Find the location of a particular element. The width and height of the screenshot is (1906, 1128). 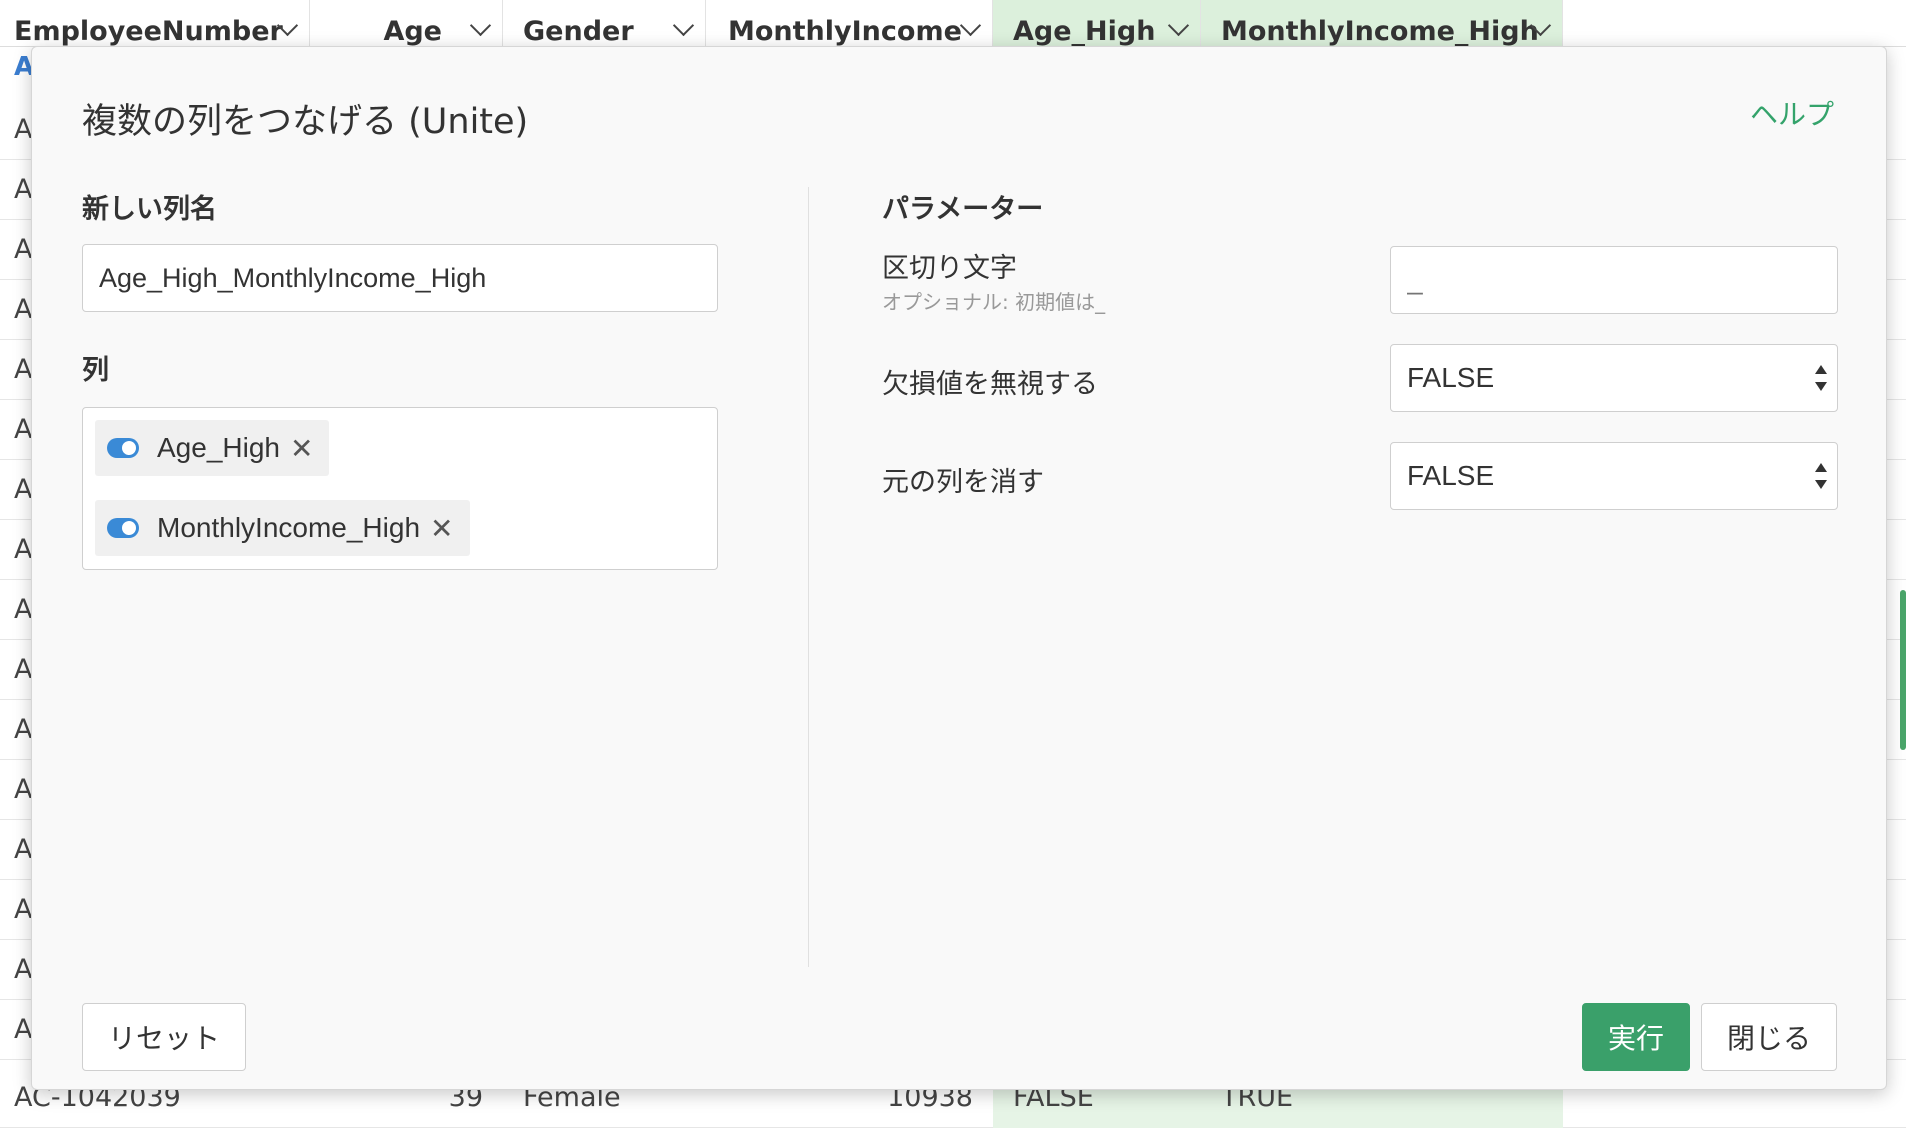

separator-hint: オプショナル: 初期値は_ is located at coordinates (994, 302).